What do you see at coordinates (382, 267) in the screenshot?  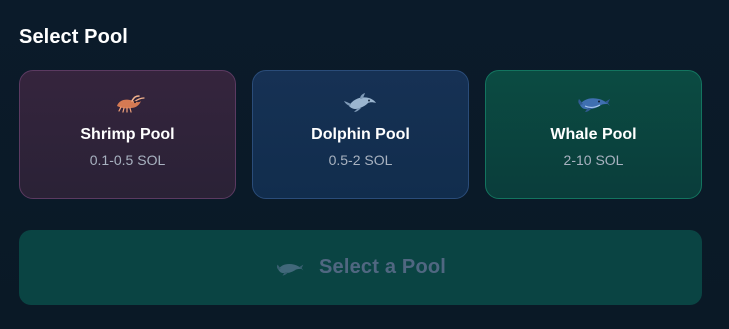 I see `select-pool-button-label: Select a Pool` at bounding box center [382, 267].